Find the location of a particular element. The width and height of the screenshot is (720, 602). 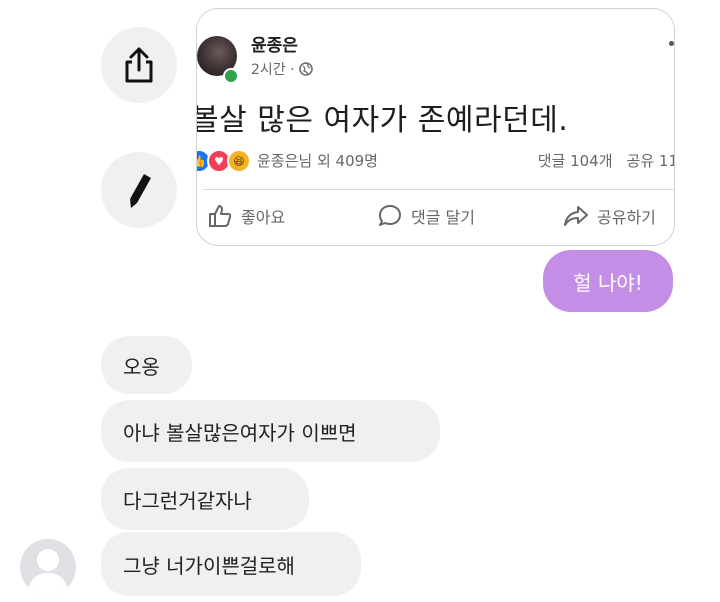

message-text: 다그런거같자나 is located at coordinates (187, 500).